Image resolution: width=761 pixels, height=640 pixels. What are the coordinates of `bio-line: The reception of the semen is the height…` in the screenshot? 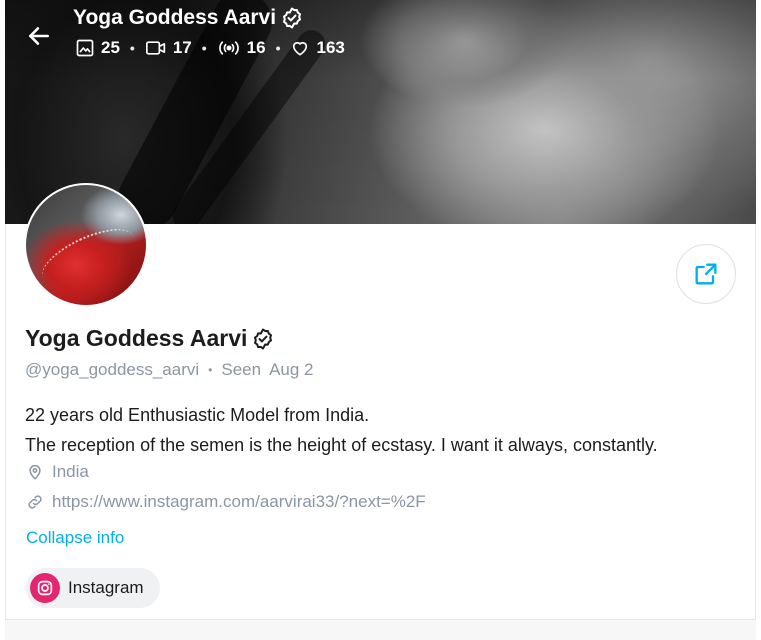 It's located at (341, 445).